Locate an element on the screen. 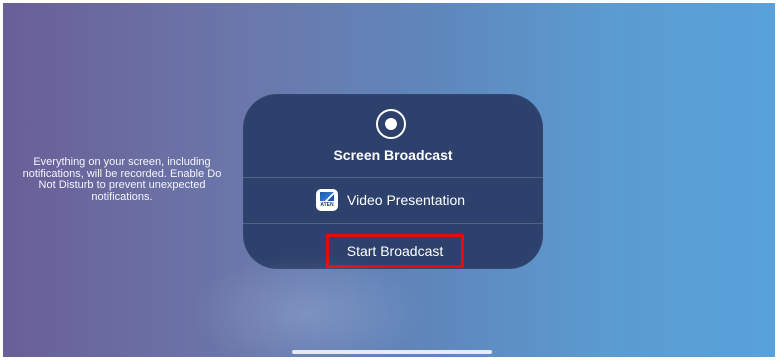  start-broadcast-button: Start Broadcast is located at coordinates (395, 251).